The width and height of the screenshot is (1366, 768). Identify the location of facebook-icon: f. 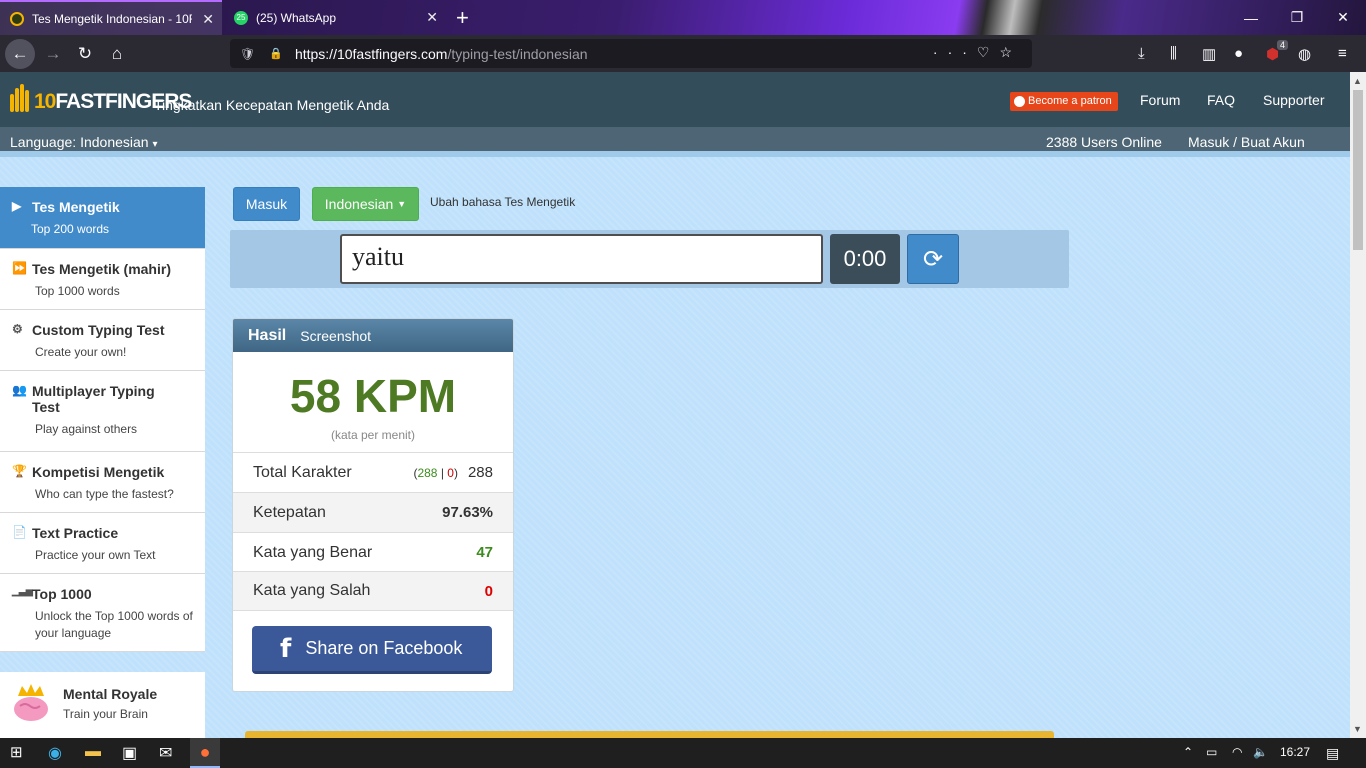
(286, 648).